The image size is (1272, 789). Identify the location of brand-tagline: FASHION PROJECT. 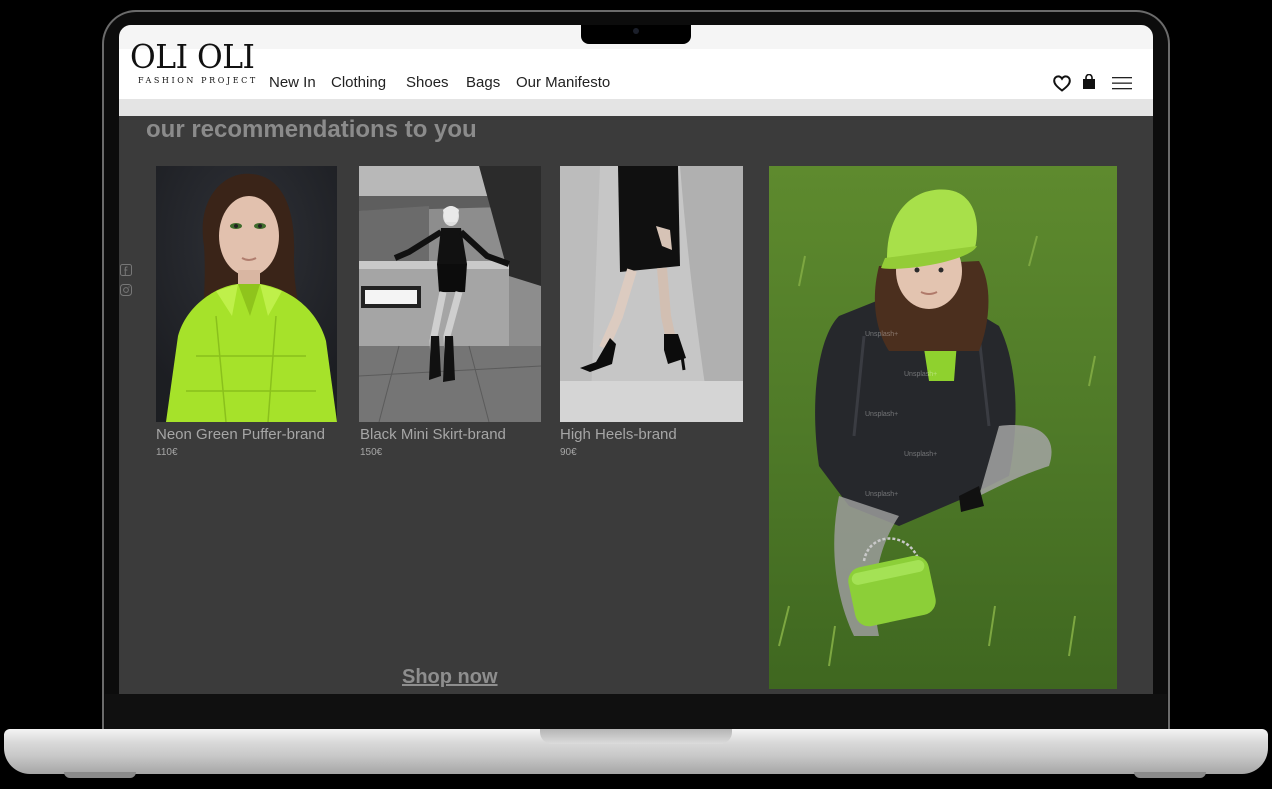
(198, 80).